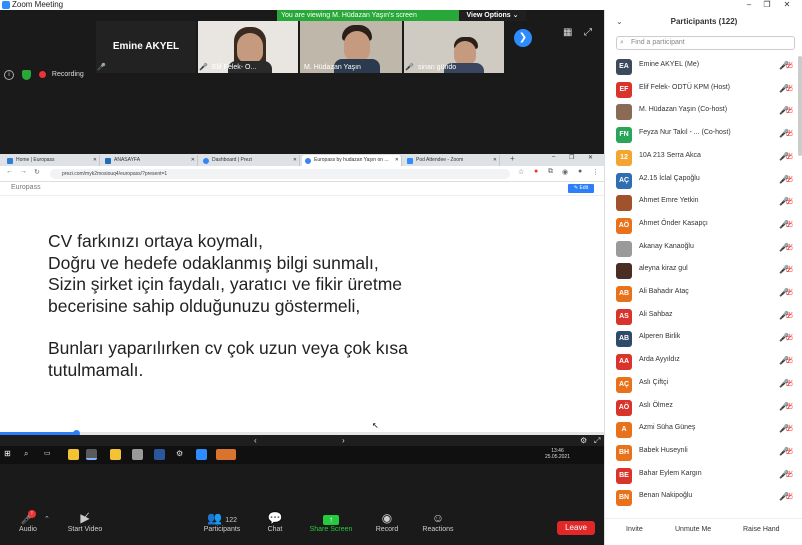  Describe the element at coordinates (454, 47) in the screenshot. I see `video-tile-sinan: 🎤 sinan gündo` at that location.